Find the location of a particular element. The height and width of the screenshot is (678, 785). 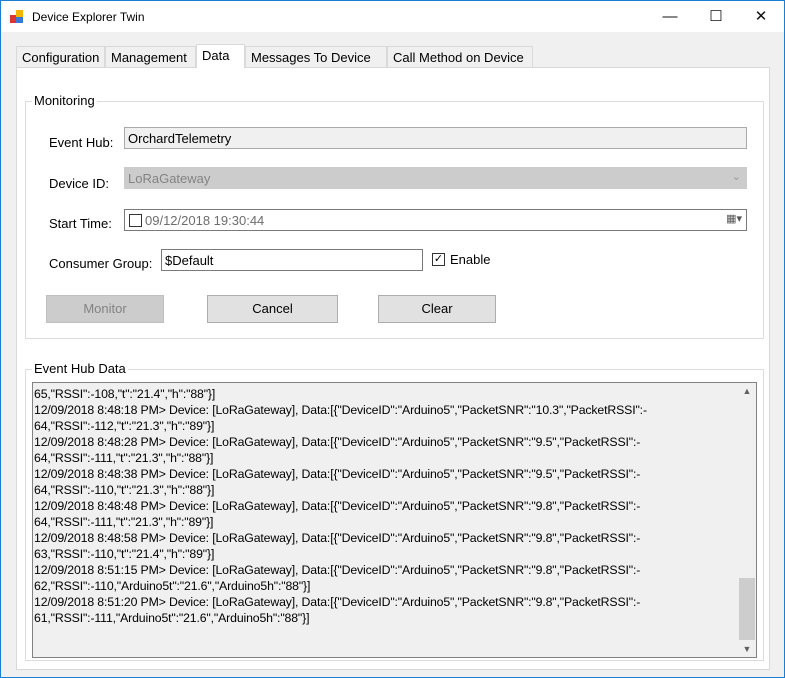

log-line: 64,"RSSI":-112,"t":"21.3","h":"89"}] is located at coordinates (124, 426).